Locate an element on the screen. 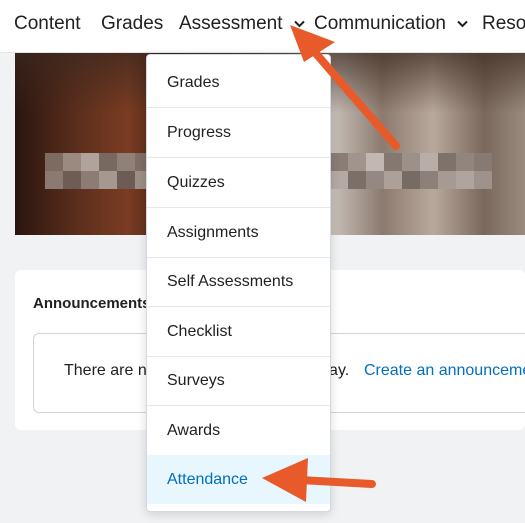 Image resolution: width=525 pixels, height=523 pixels. nav-item-communication: Communication is located at coordinates (391, 24).